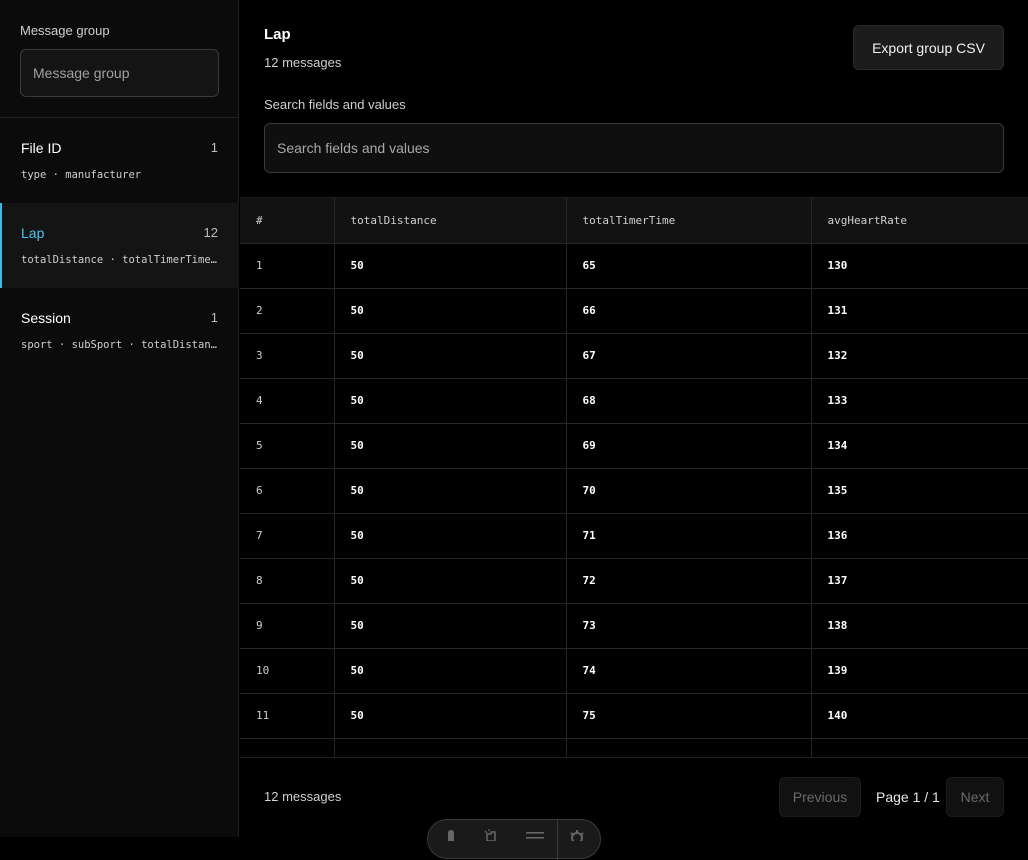 The image size is (1028, 860). What do you see at coordinates (919, 446) in the screenshot?
I see `cell-avg-heart-rate: 134` at bounding box center [919, 446].